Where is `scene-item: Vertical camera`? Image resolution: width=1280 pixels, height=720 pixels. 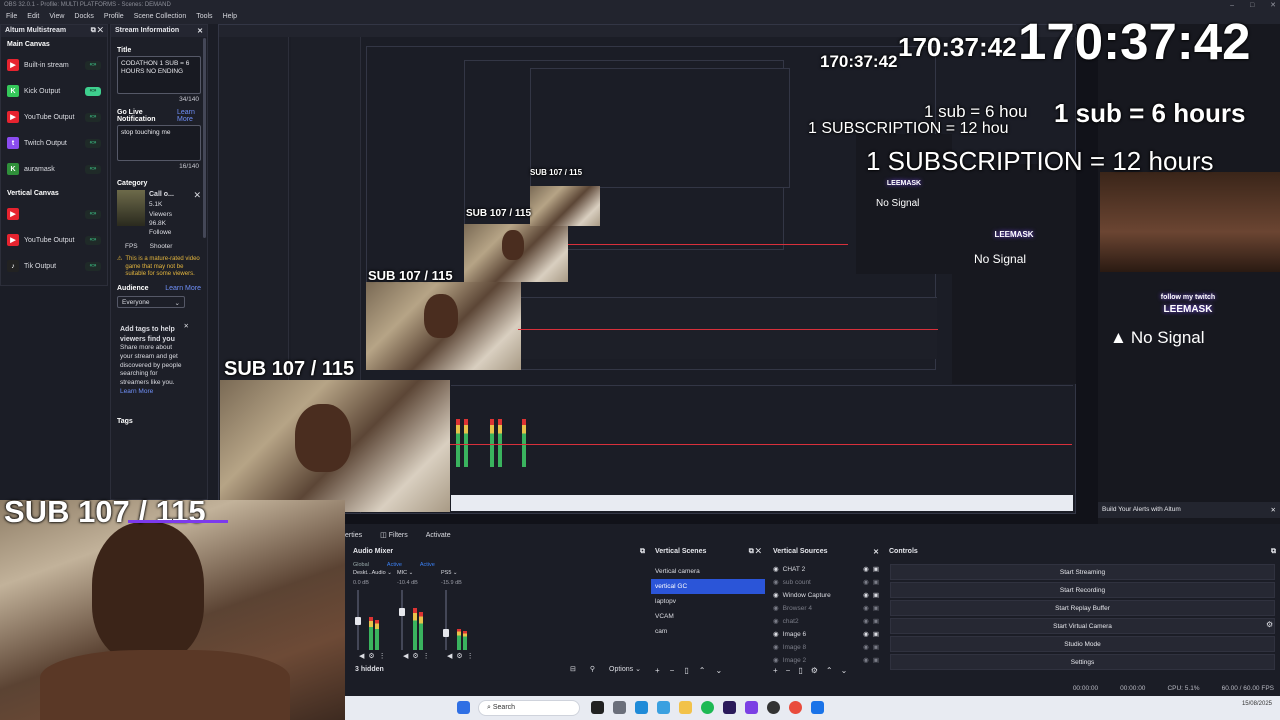 scene-item: Vertical camera is located at coordinates (708, 571).